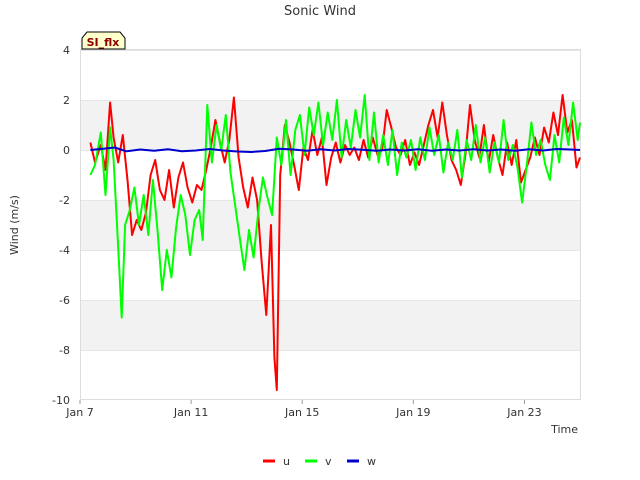 The image size is (640, 480). Describe the element at coordinates (328, 461) in the screenshot. I see `legend-label-v: v` at that location.